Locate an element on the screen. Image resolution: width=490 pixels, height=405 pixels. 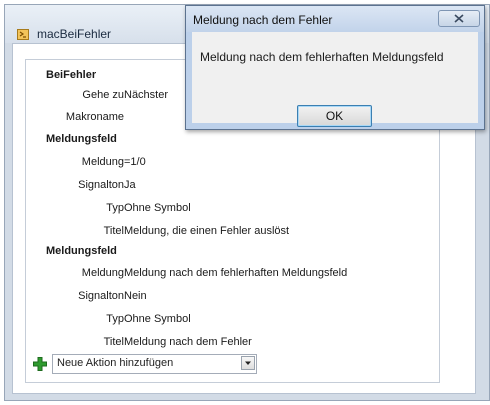
chevron-down-icon is located at coordinates (248, 363).